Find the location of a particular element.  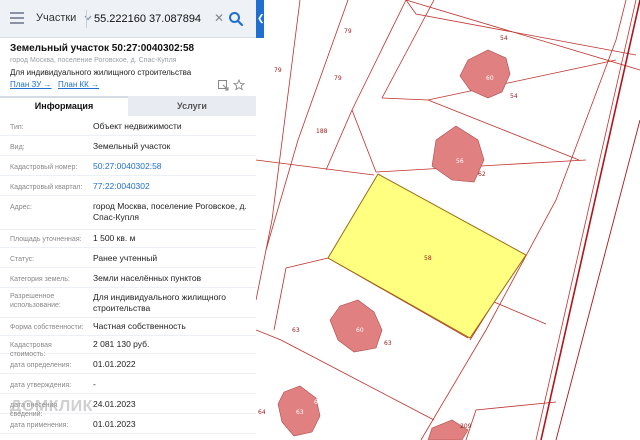

parcel-title: Земельный участок 50:27:0040302:58 is located at coordinates (102, 48).